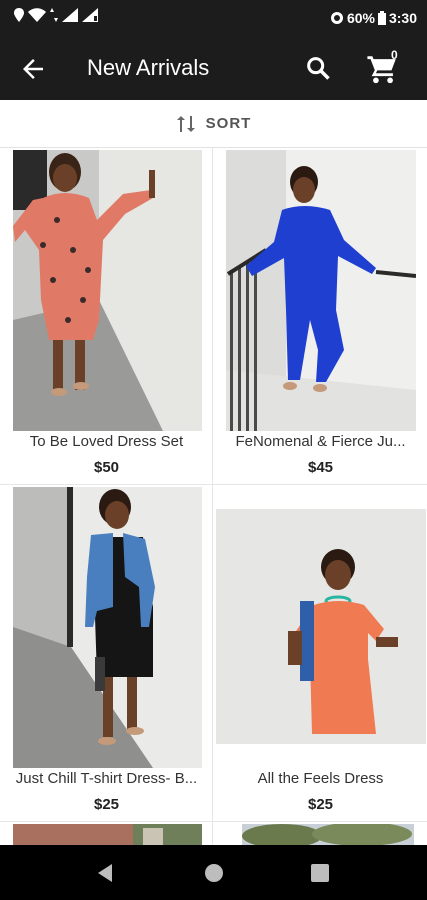 The height and width of the screenshot is (900, 427). I want to click on vibrate-icon, so click(336, 18).